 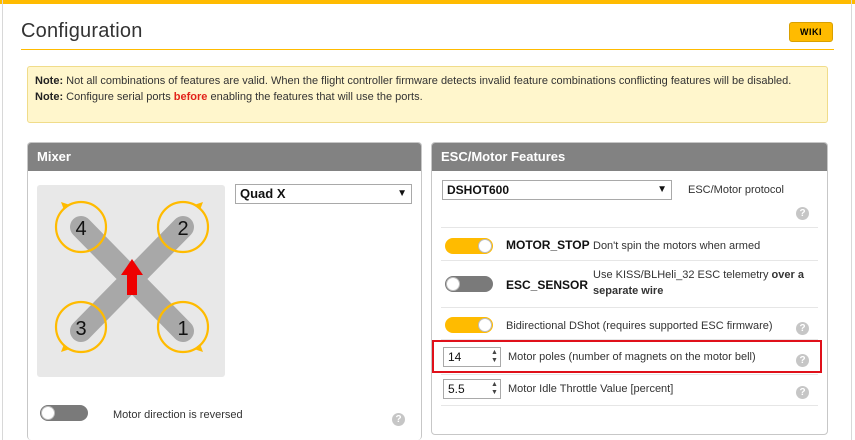 I want to click on motor-label-1: 1, so click(x=182, y=329).